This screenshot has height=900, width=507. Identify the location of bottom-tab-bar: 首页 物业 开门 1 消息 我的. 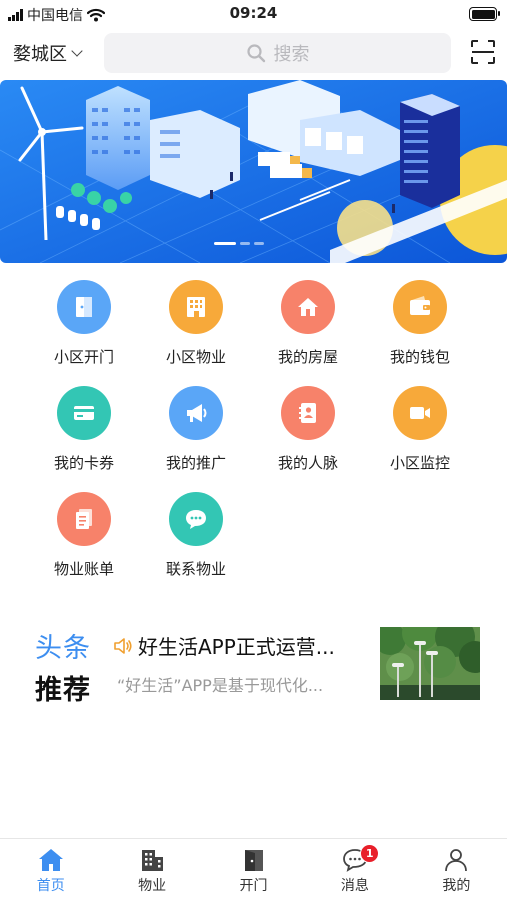
(253, 869).